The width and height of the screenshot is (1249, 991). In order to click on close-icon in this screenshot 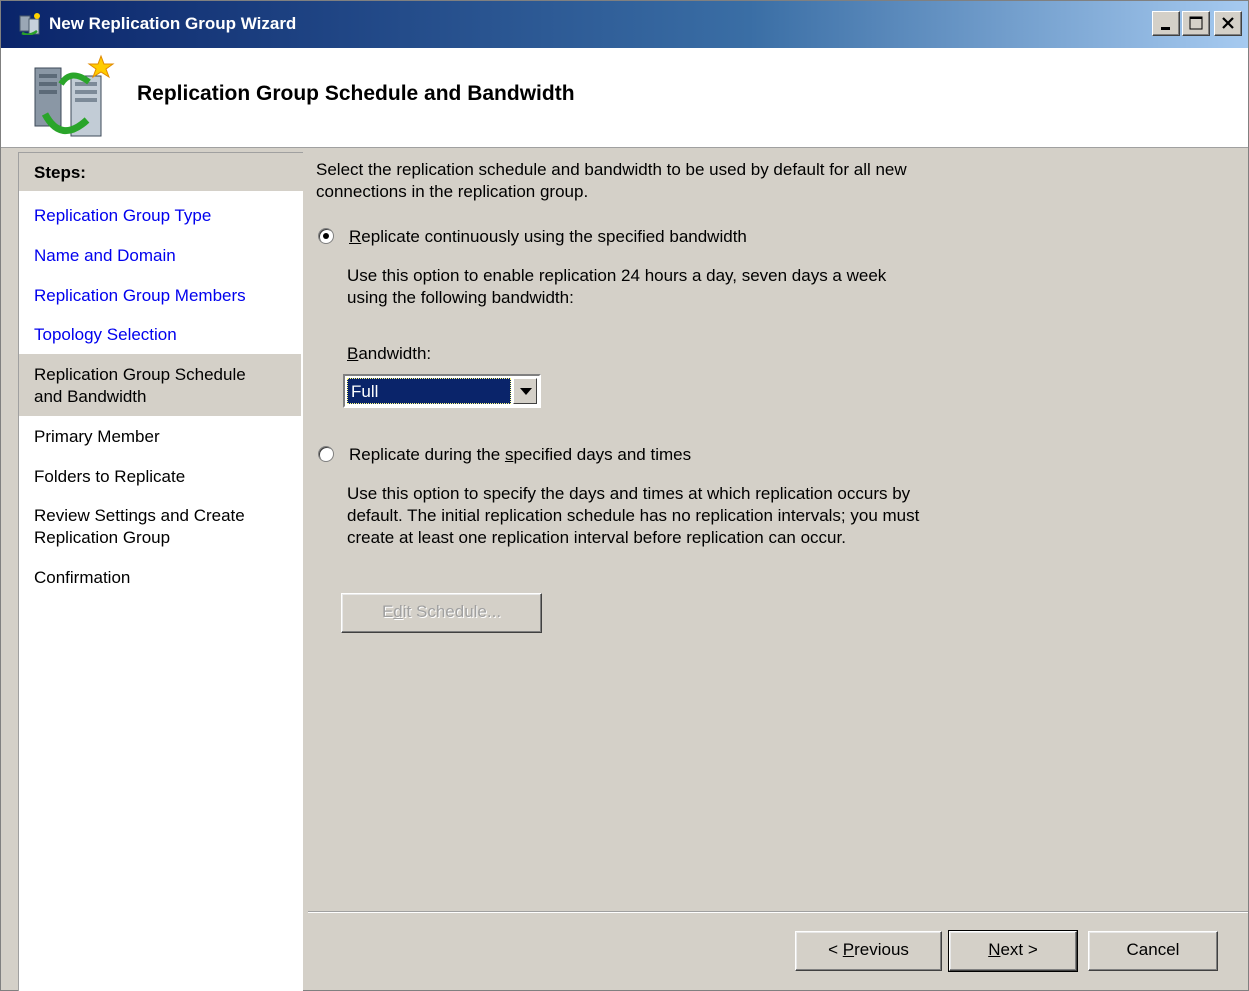, I will do `click(1228, 23)`.